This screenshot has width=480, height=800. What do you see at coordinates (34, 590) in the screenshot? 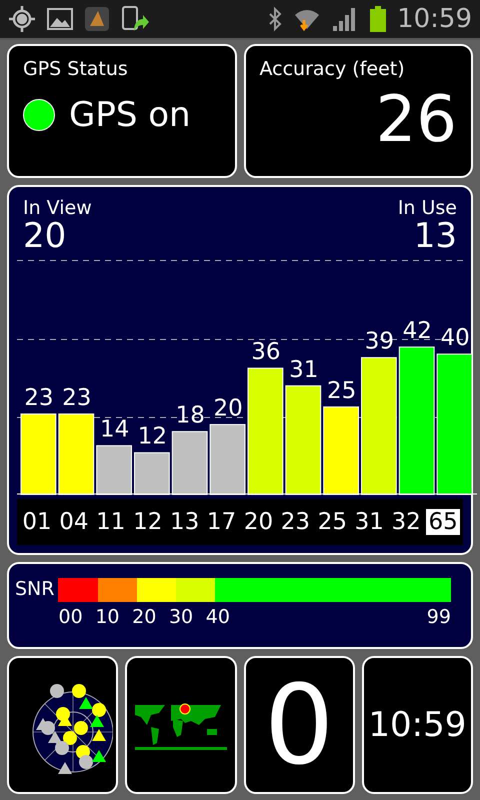
I see `snr-label: SNR` at bounding box center [34, 590].